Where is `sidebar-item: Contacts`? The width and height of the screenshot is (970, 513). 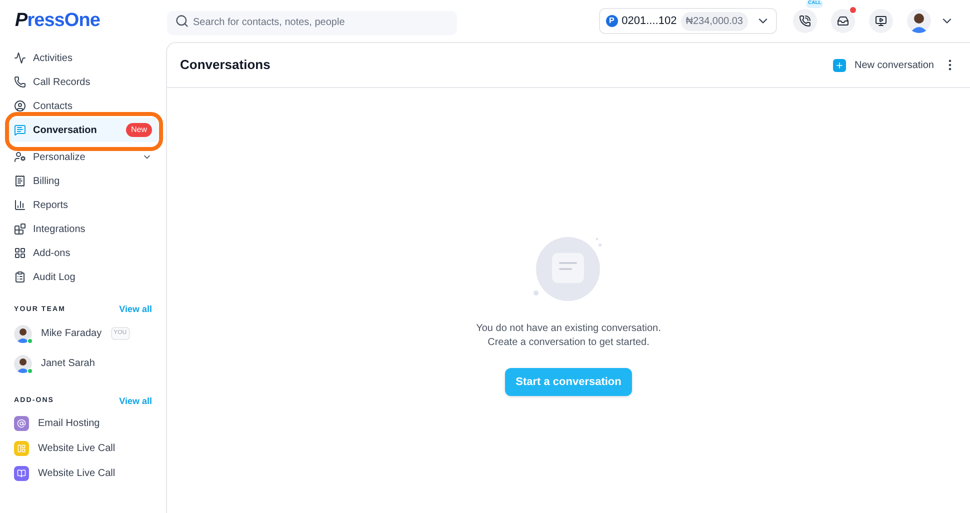 sidebar-item: Contacts is located at coordinates (83, 106).